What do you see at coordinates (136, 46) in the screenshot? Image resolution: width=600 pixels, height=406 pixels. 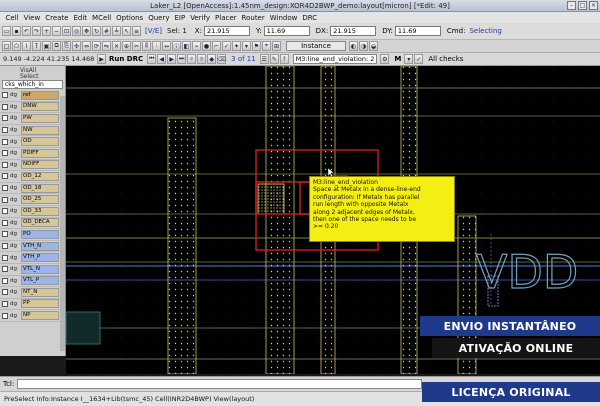 I see `cut-icon: ✂` at bounding box center [136, 46].